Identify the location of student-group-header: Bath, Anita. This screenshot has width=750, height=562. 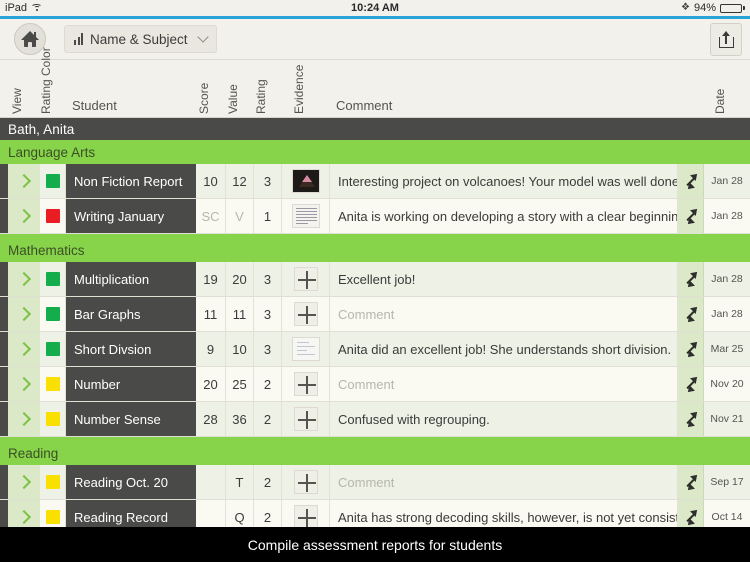
(375, 129).